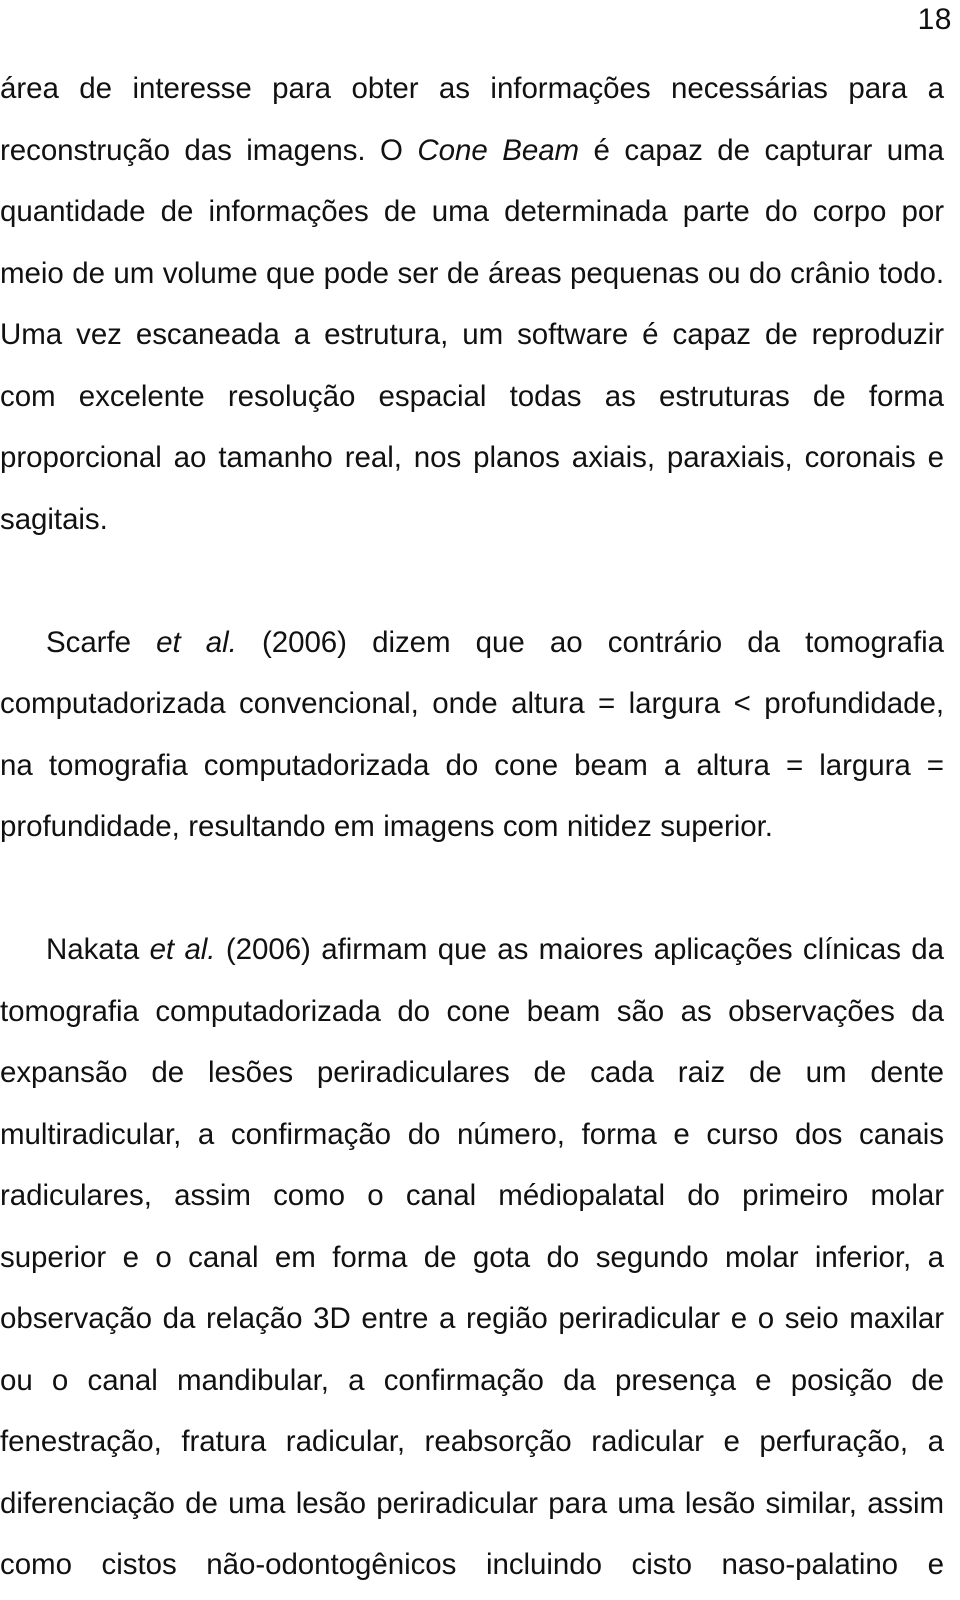  I want to click on emphasis-run: Cone Beam, so click(498, 150).